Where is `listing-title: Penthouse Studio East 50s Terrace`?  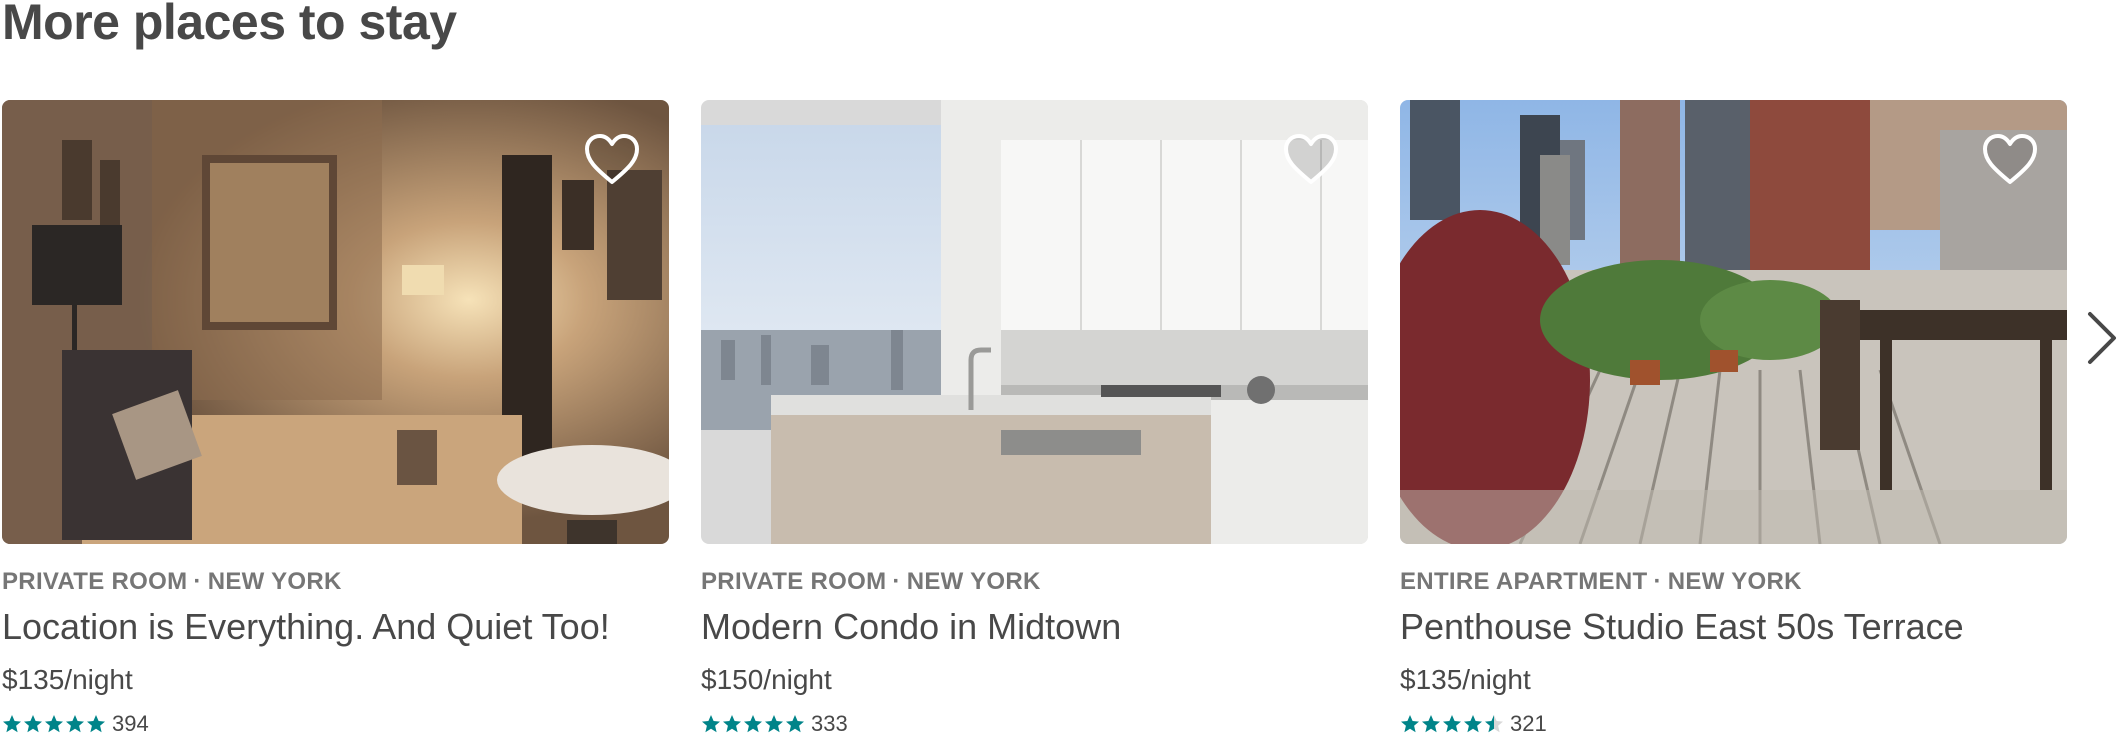 listing-title: Penthouse Studio East 50s Terrace is located at coordinates (1682, 627).